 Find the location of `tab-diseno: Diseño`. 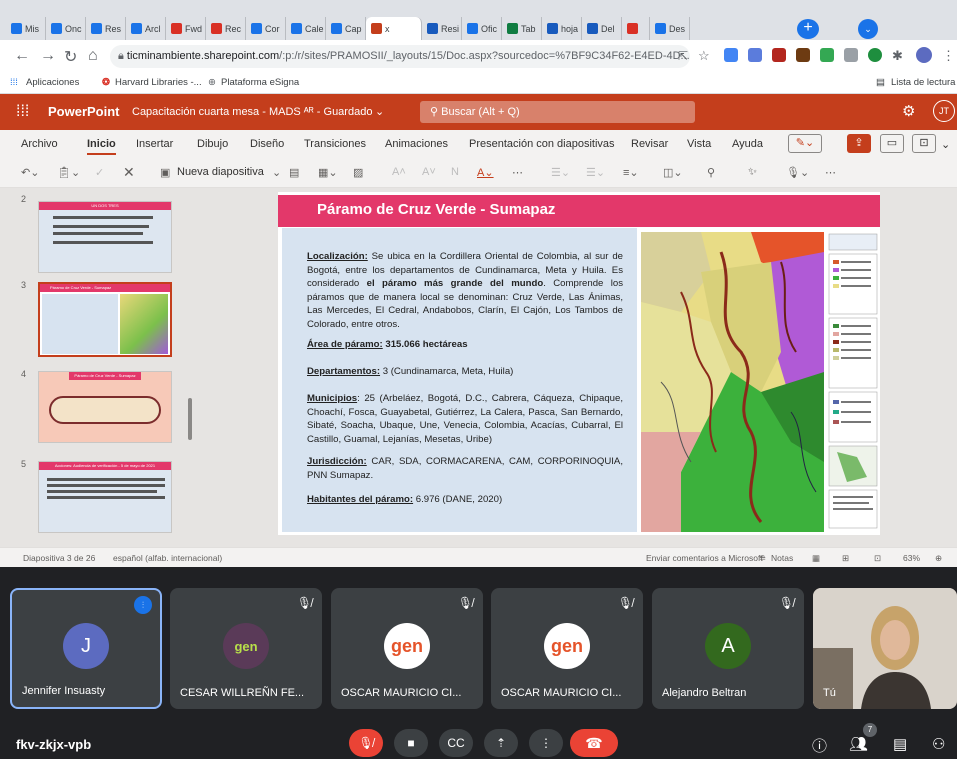

tab-diseno: Diseño is located at coordinates (267, 144).